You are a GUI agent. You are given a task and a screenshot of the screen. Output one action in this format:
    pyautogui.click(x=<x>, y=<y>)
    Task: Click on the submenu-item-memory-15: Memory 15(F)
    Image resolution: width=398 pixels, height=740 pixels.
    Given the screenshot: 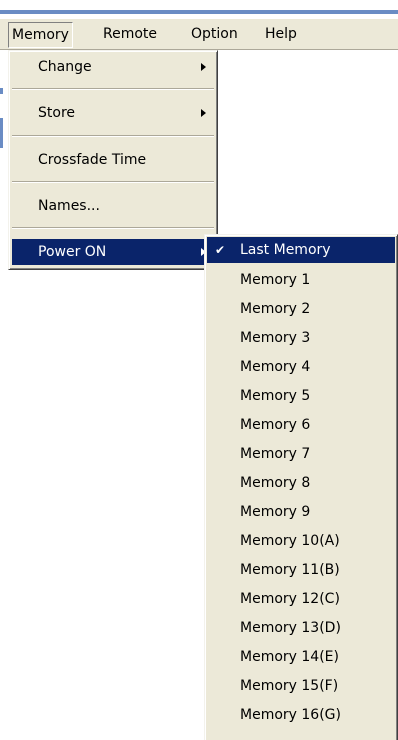 What is the action you would take?
    pyautogui.click(x=301, y=686)
    